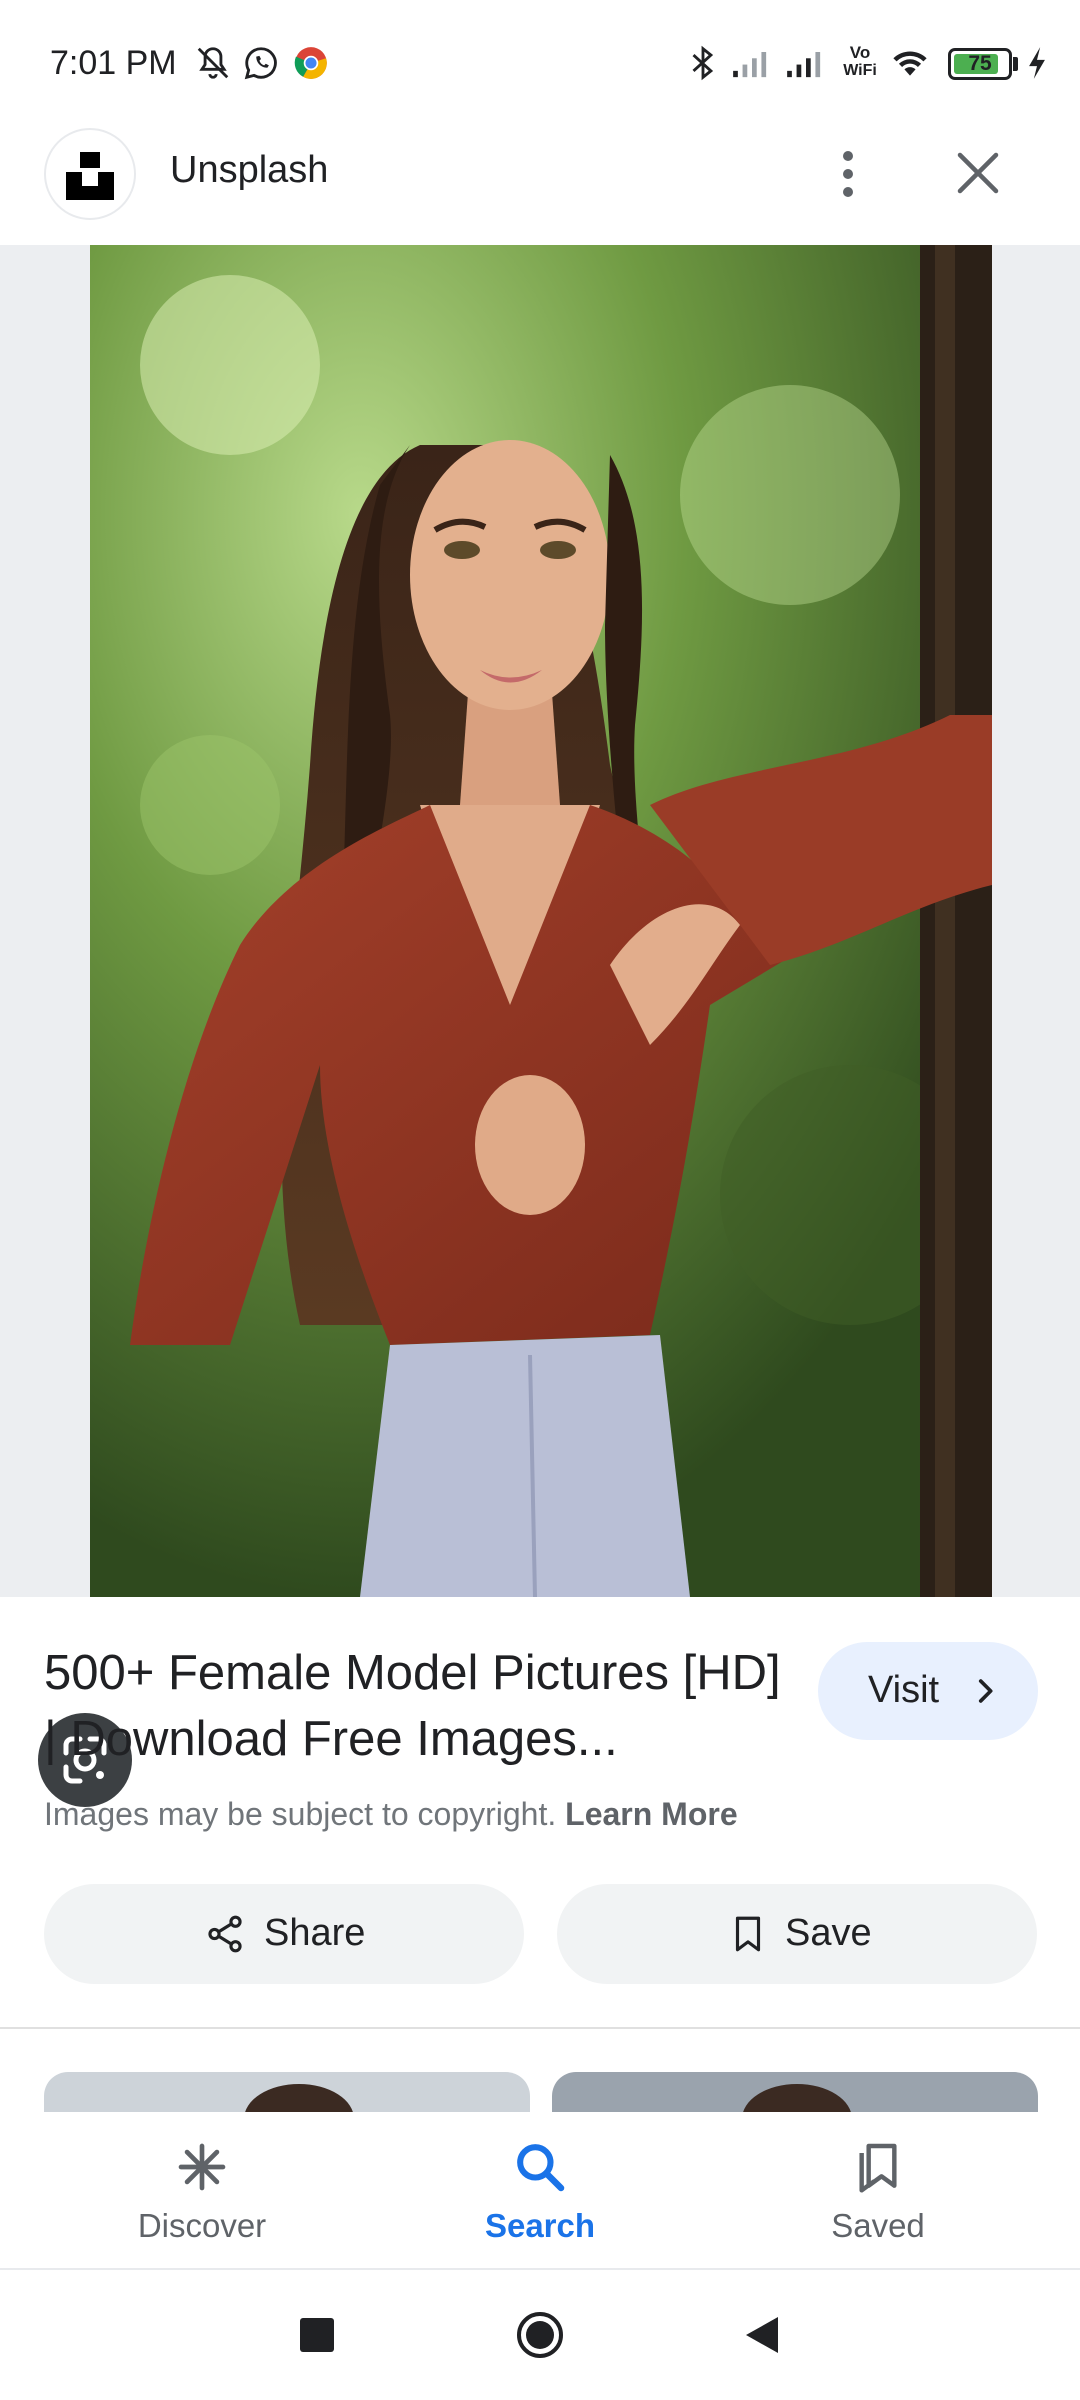  Describe the element at coordinates (249, 170) in the screenshot. I see `site-name: Unsplash` at that location.